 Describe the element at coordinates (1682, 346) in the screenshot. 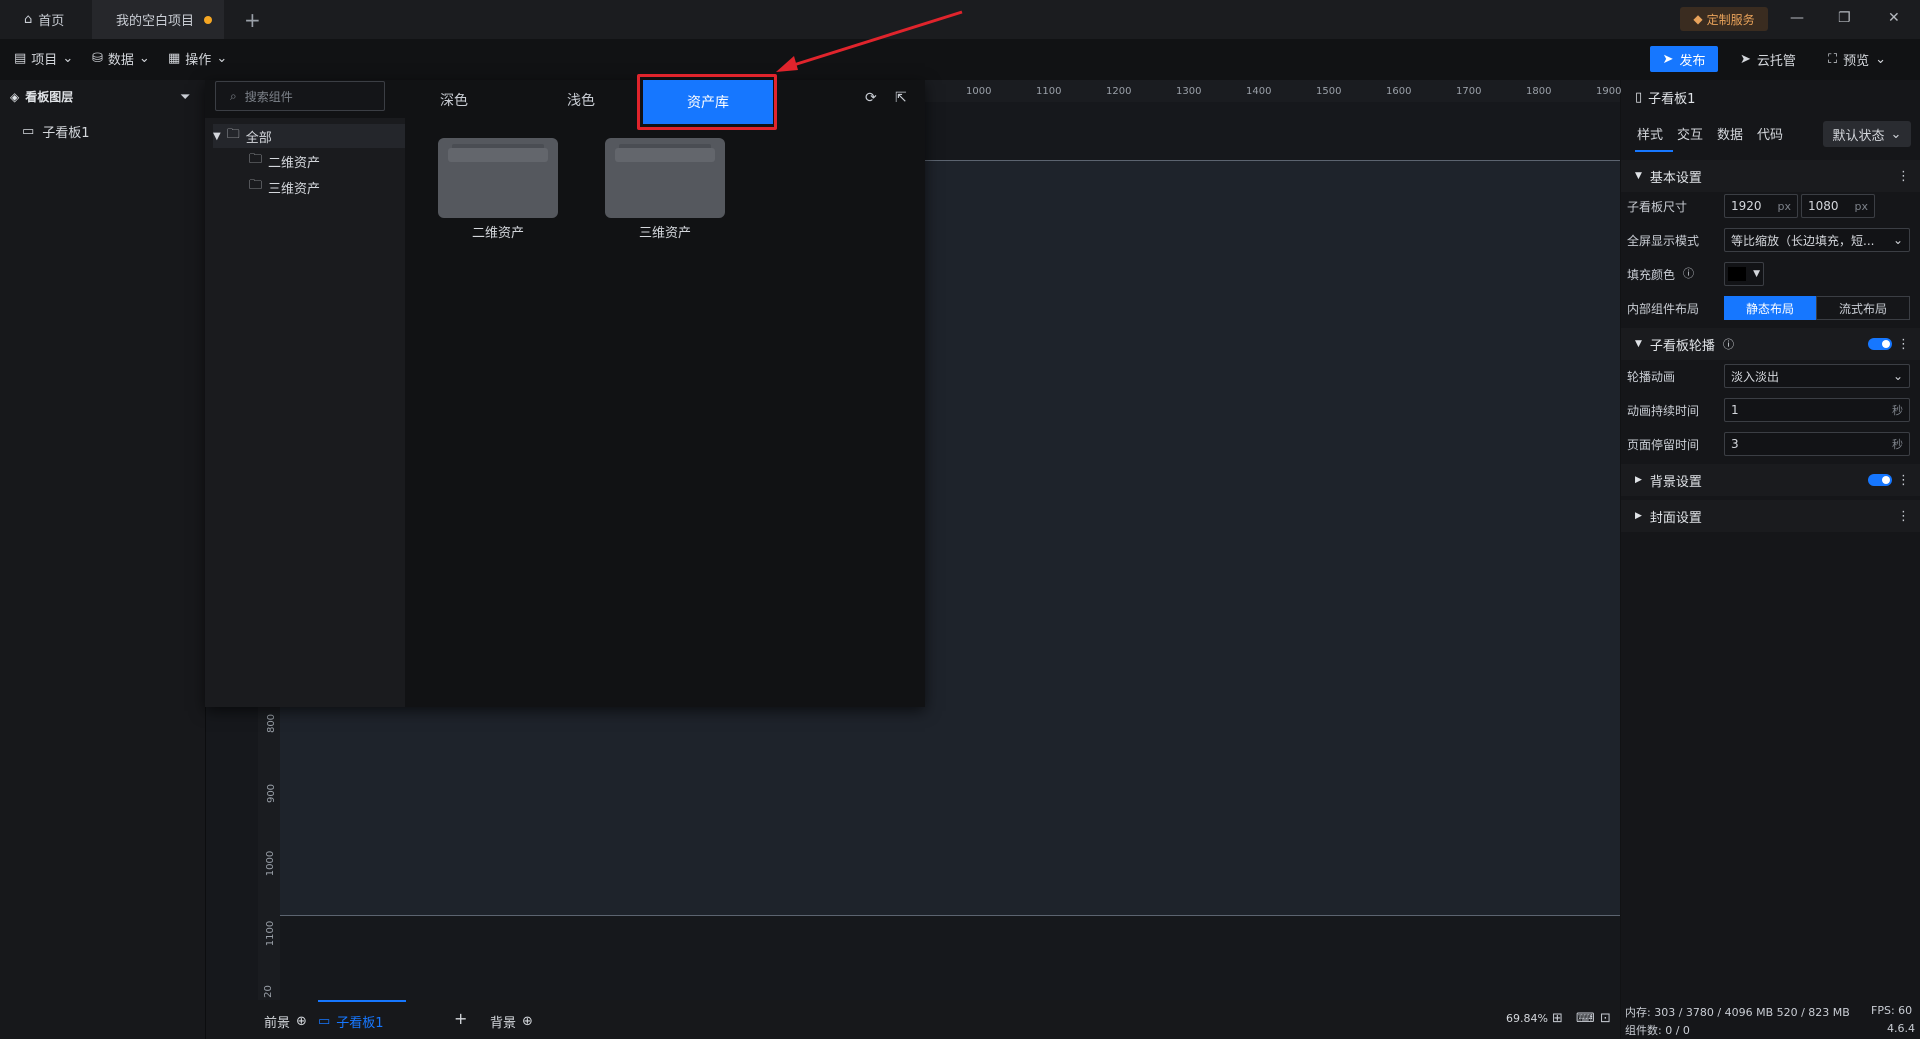

I see `section-title: 子看板轮播` at that location.